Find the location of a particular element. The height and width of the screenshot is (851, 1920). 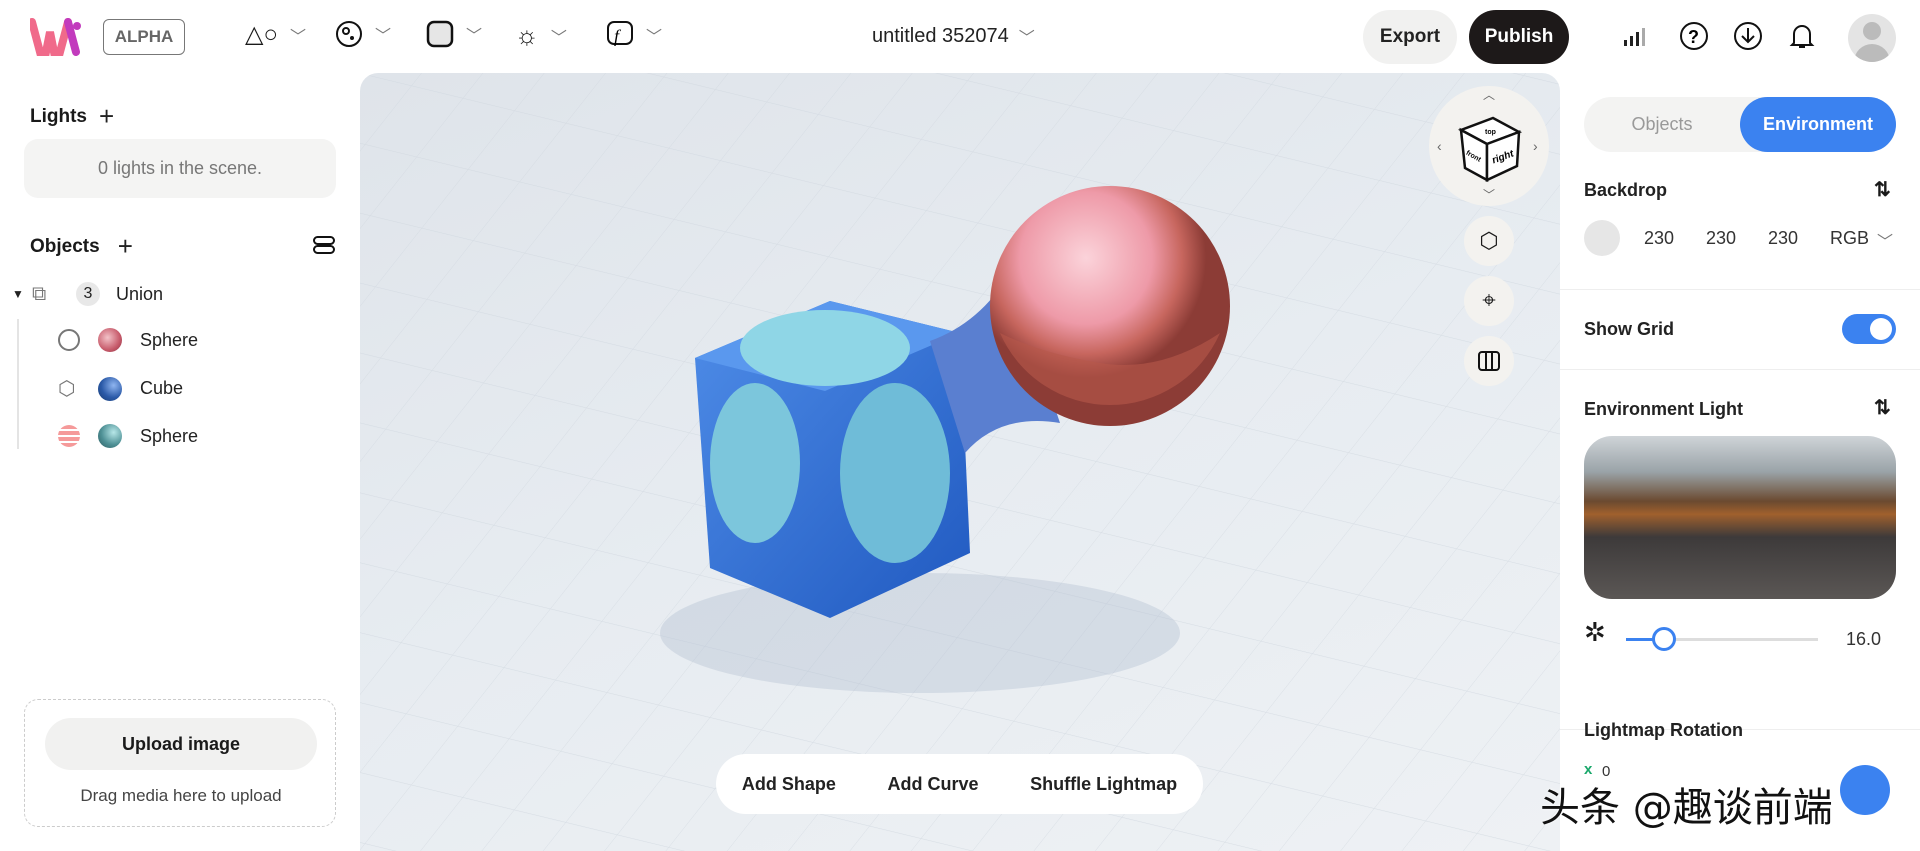

upload-dropzone: Upload image Drag media here to upload is located at coordinates (180, 763).